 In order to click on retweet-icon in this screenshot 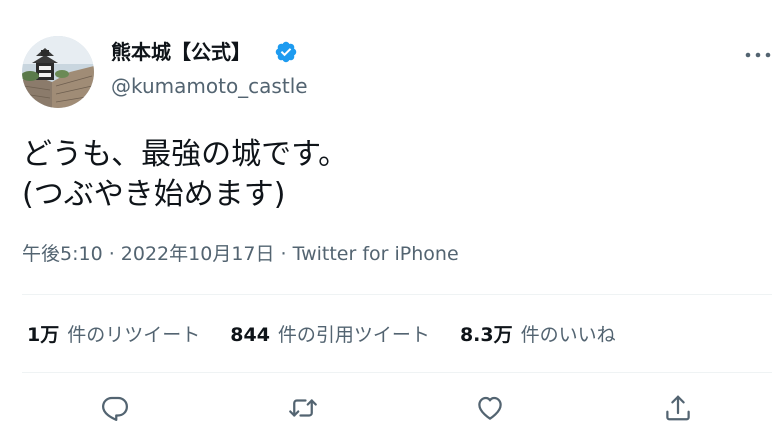, I will do `click(303, 408)`.